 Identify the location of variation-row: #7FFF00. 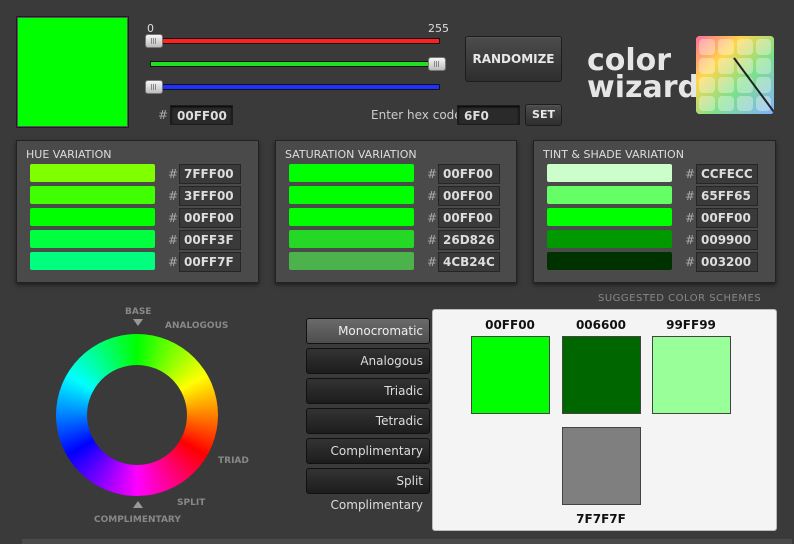
(137, 174).